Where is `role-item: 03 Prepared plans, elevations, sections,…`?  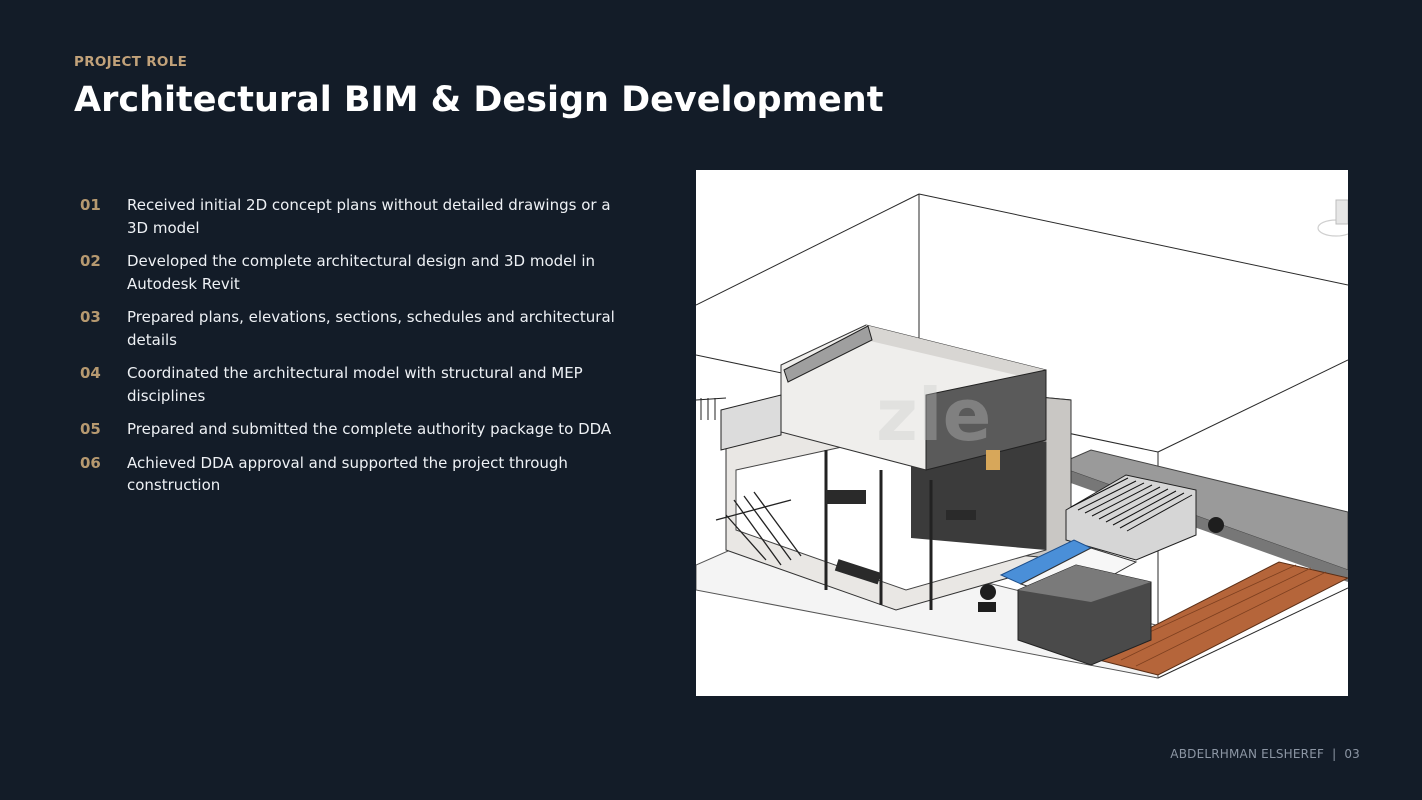
role-item: 03 Prepared plans, elevations, sections,… is located at coordinates (352, 328).